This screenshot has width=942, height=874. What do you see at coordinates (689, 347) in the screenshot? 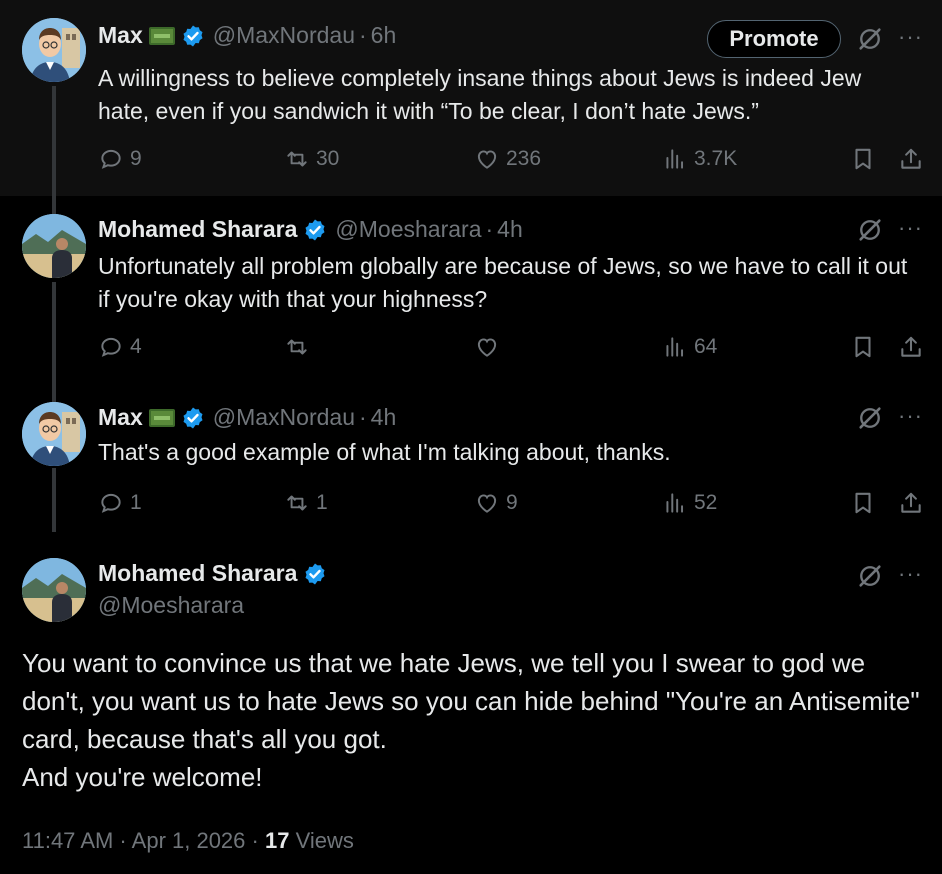
I see `views-button: 64` at bounding box center [689, 347].